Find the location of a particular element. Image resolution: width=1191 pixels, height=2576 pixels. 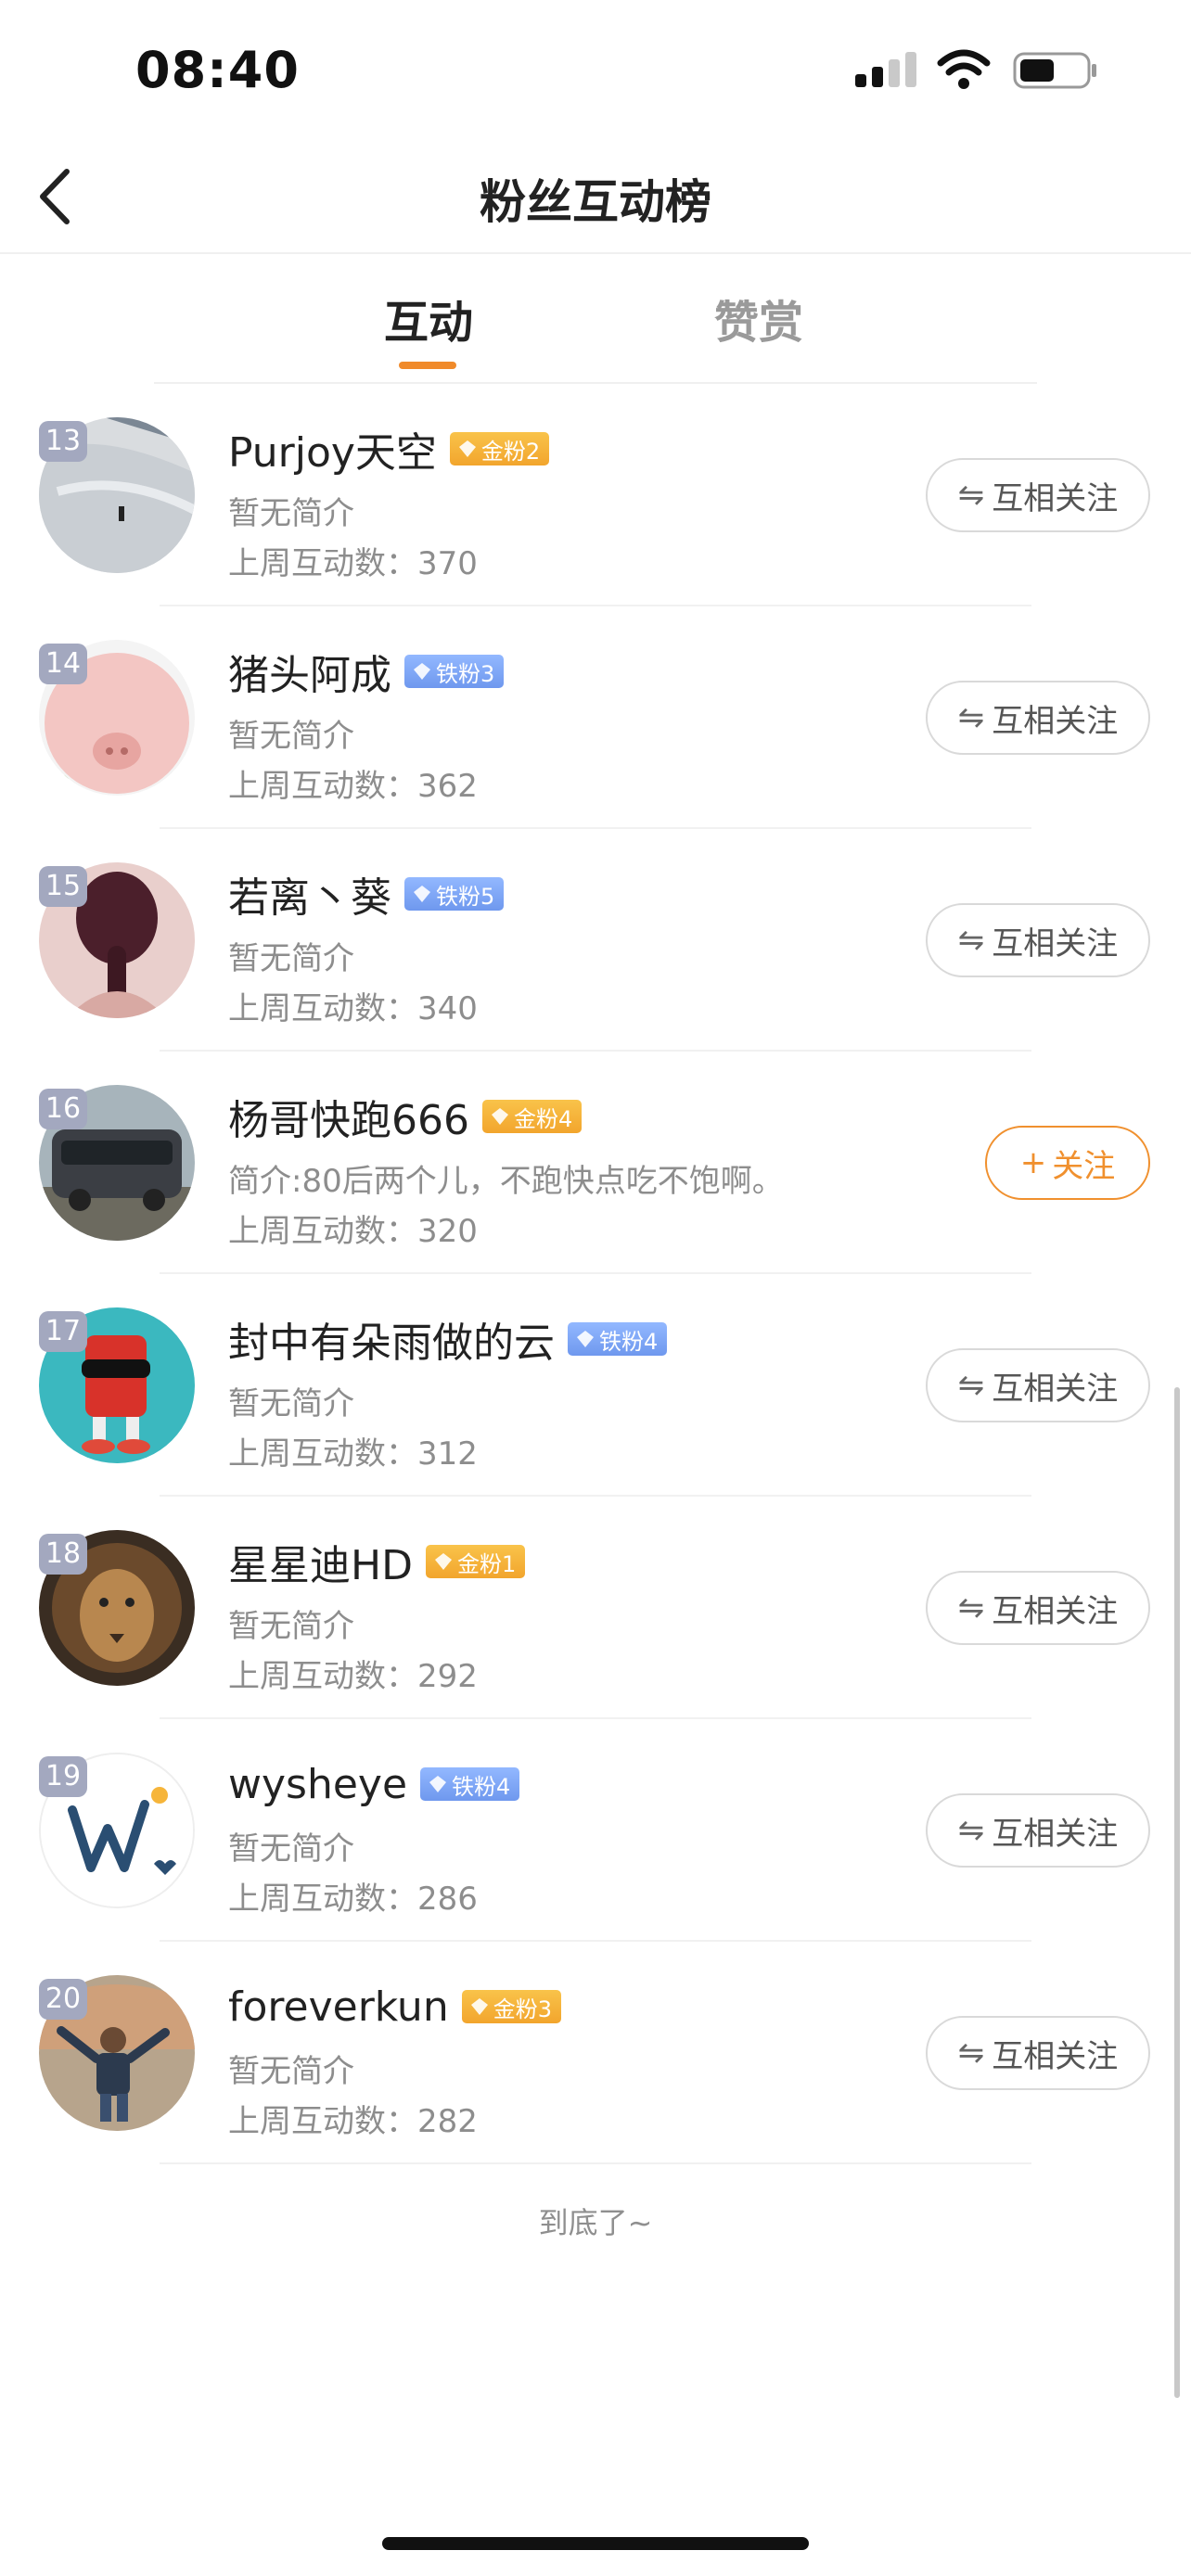

divider is located at coordinates (595, 2163).